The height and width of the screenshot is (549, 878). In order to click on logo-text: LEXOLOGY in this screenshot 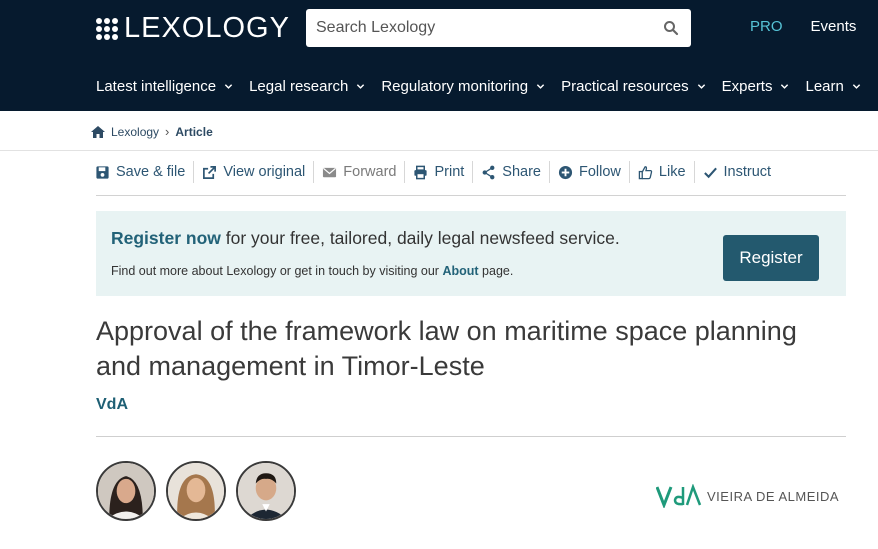, I will do `click(207, 28)`.